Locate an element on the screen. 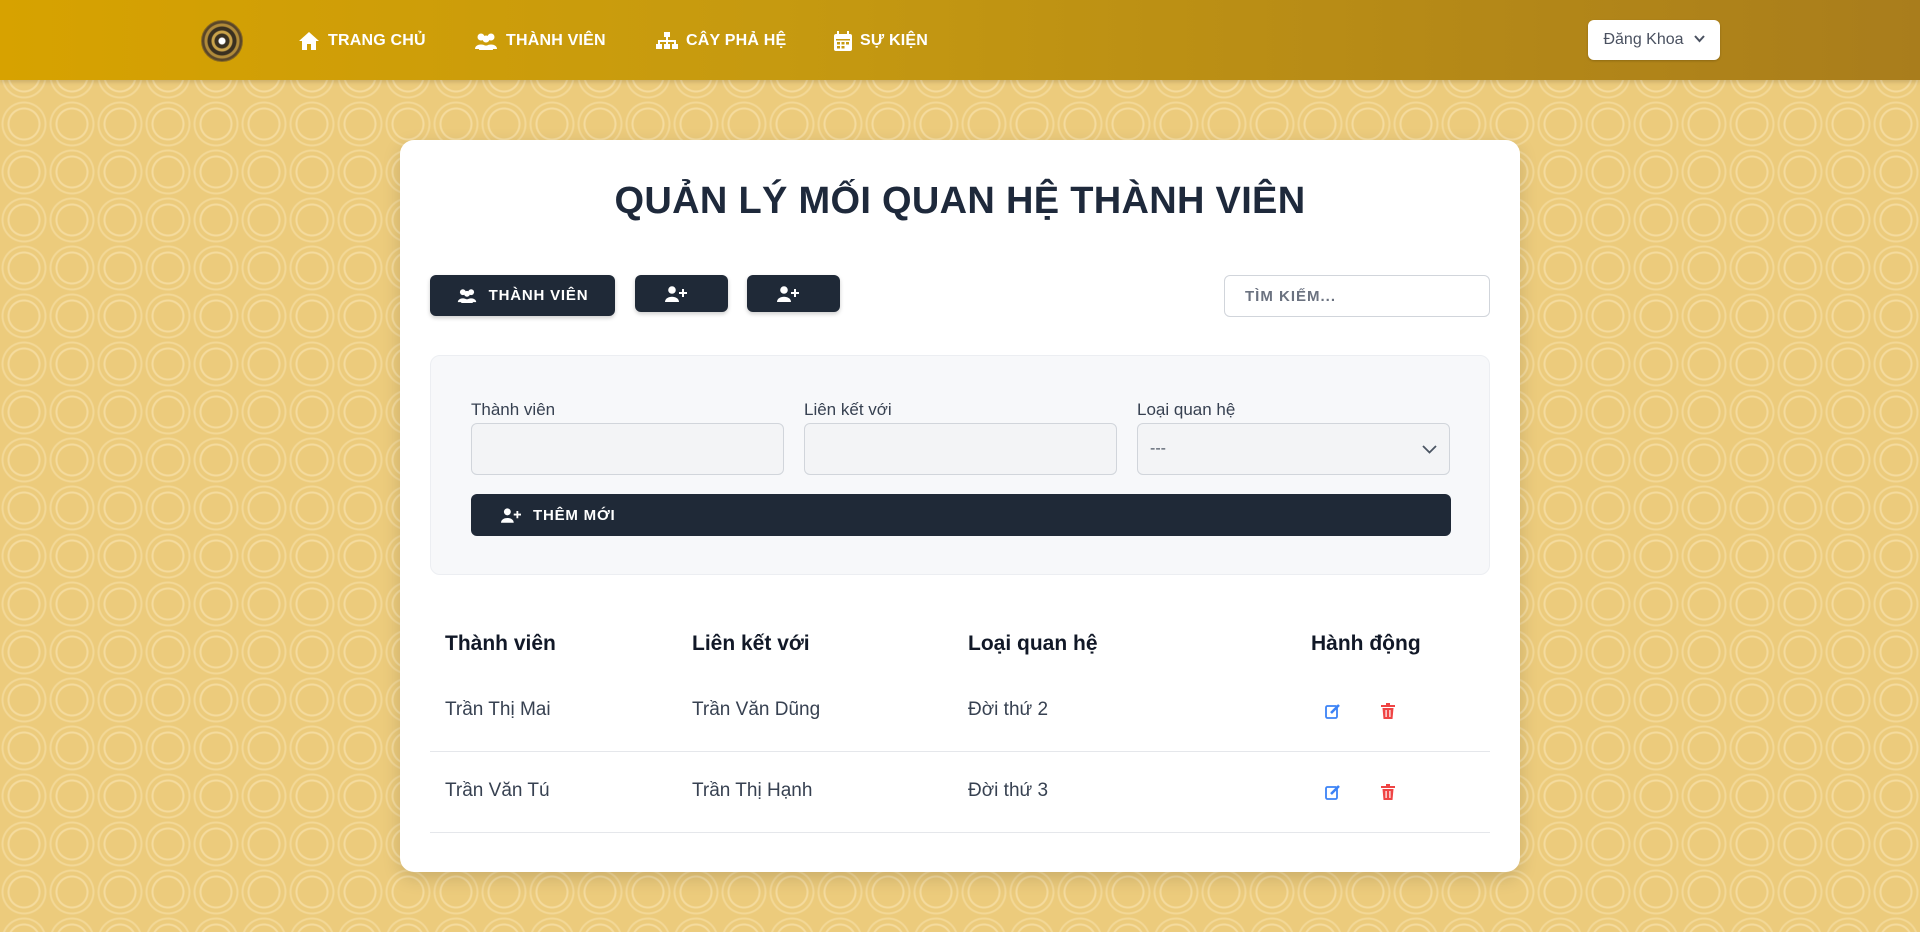  home-icon is located at coordinates (309, 41).